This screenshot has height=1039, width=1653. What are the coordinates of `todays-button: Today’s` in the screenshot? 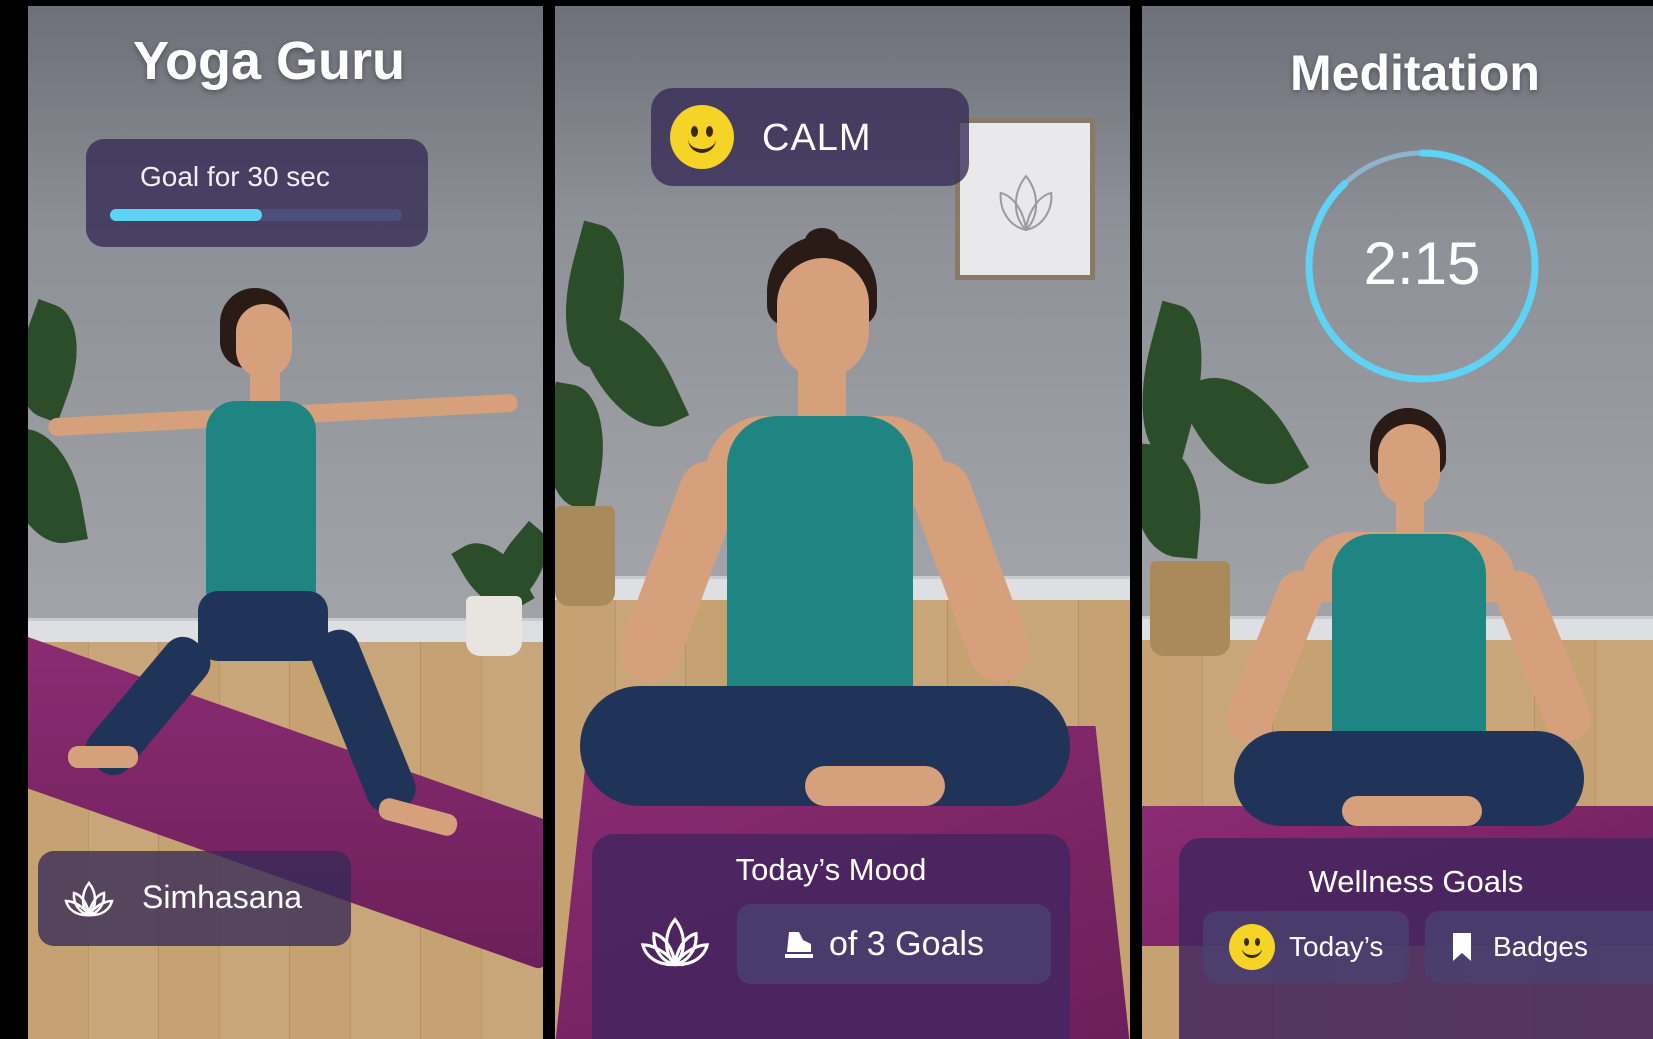 It's located at (1306, 947).